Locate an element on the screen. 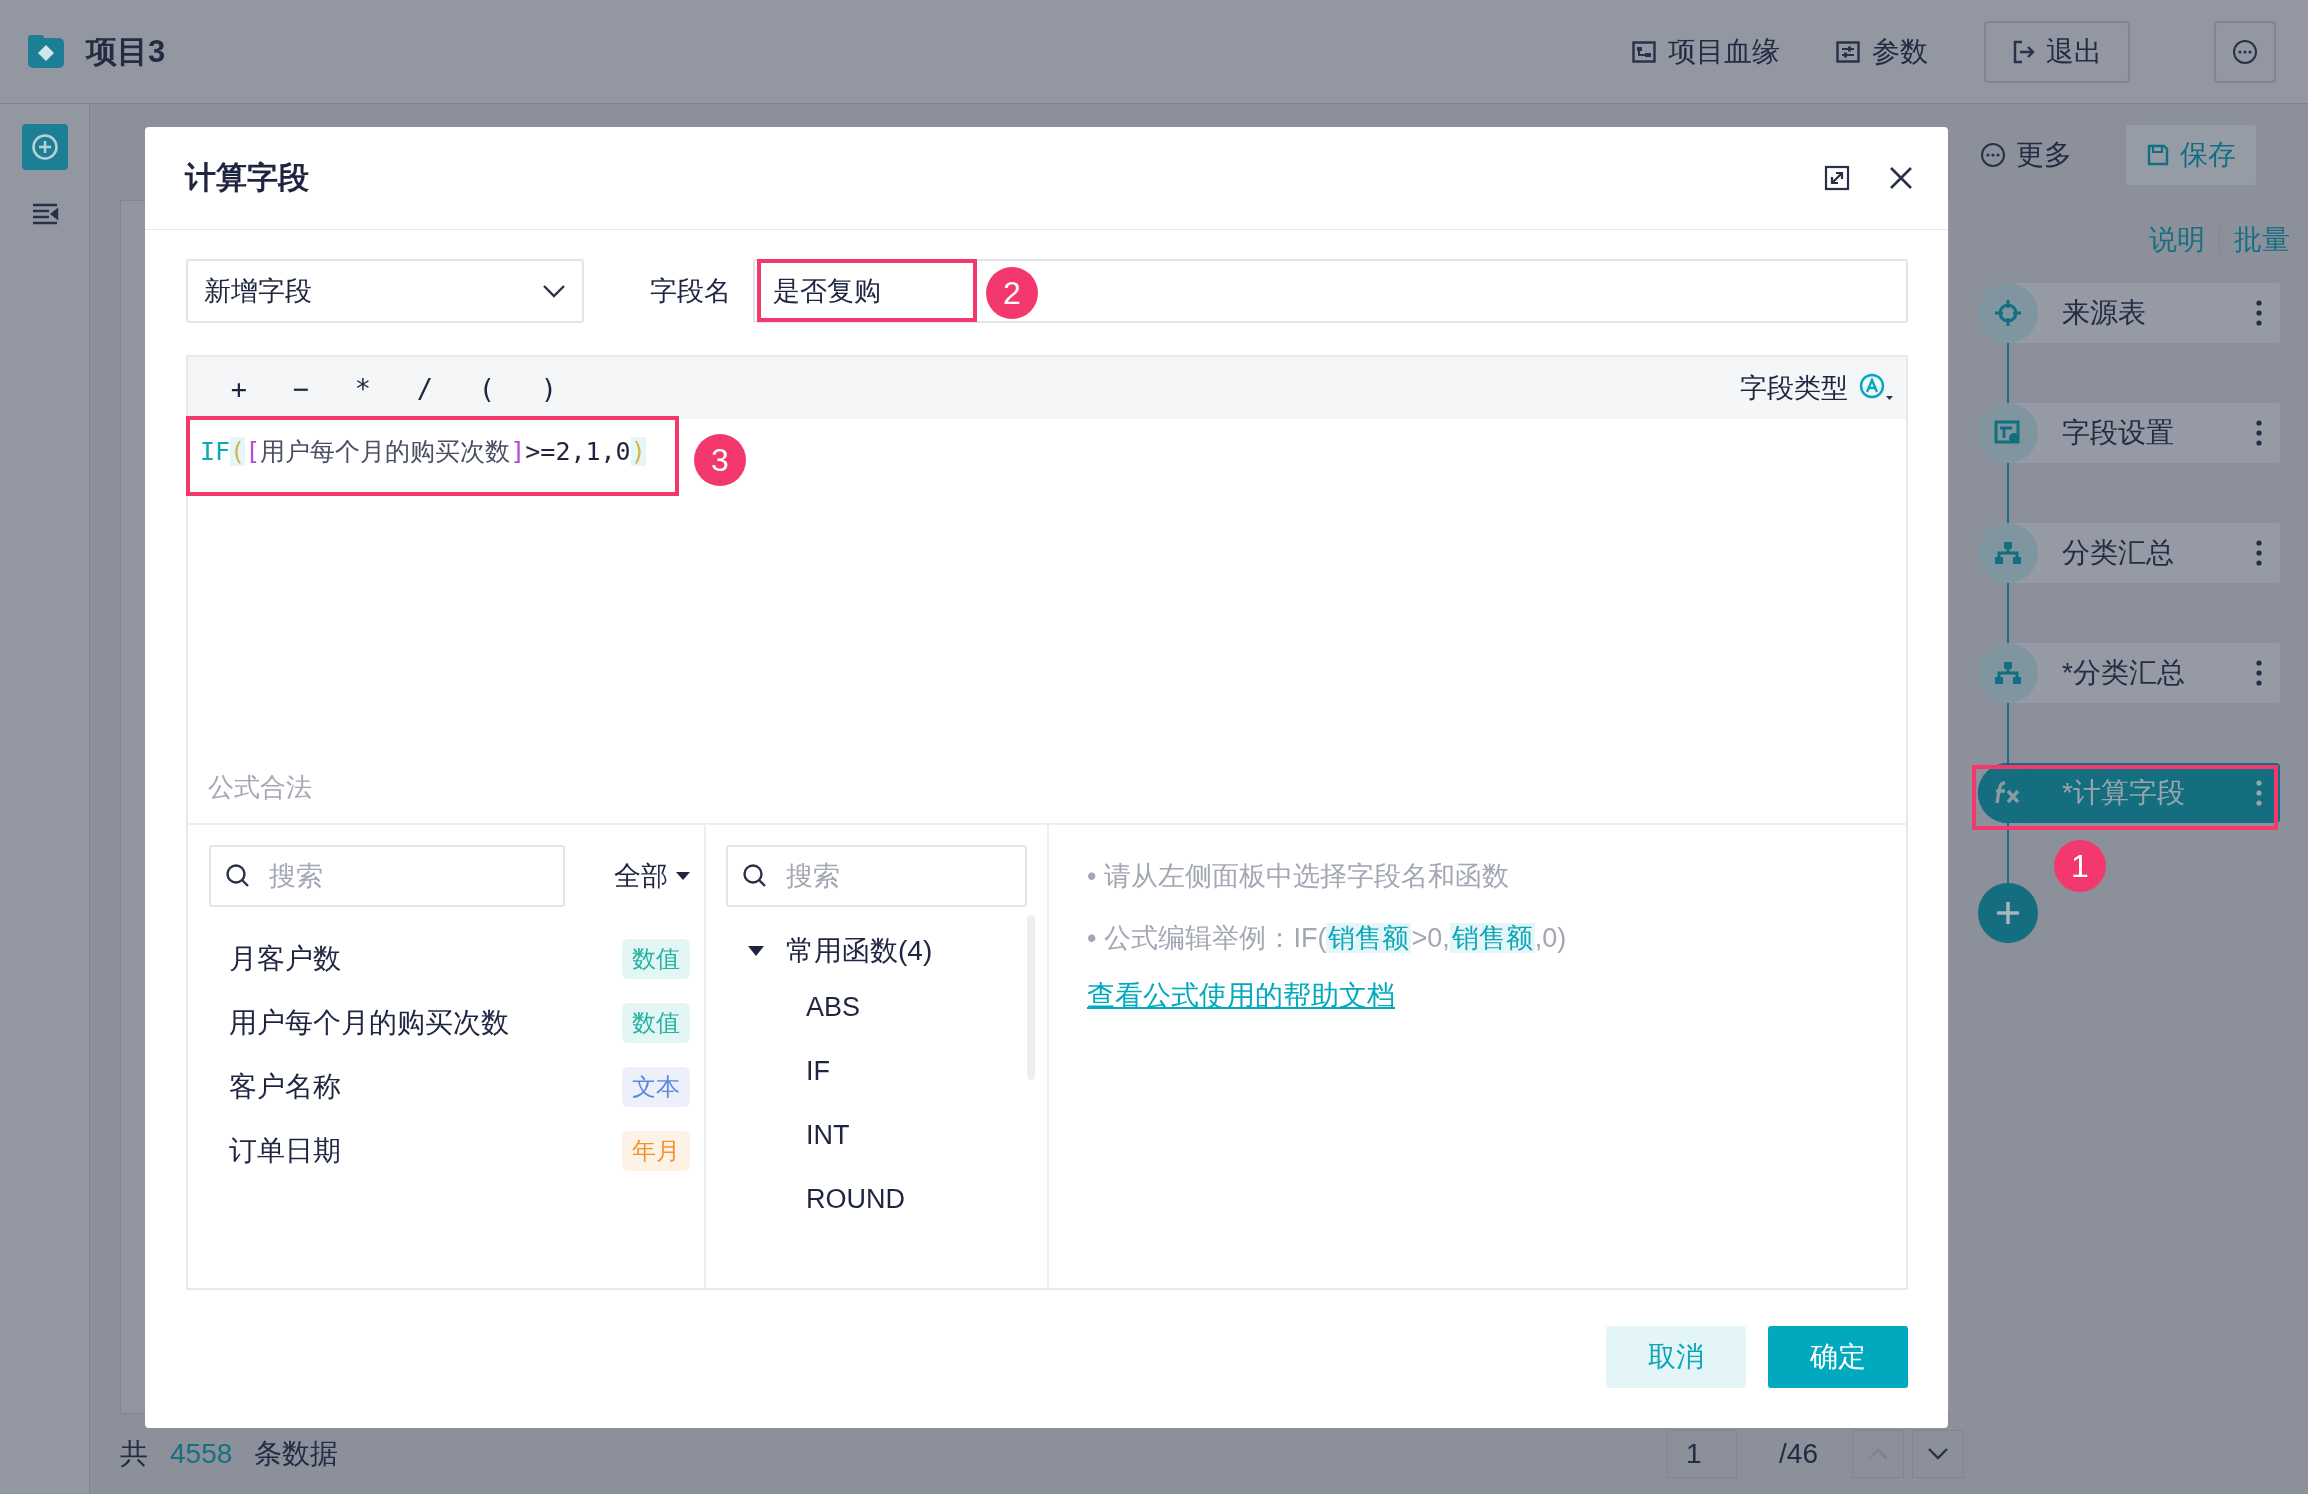  operator-button: * is located at coordinates (363, 388).